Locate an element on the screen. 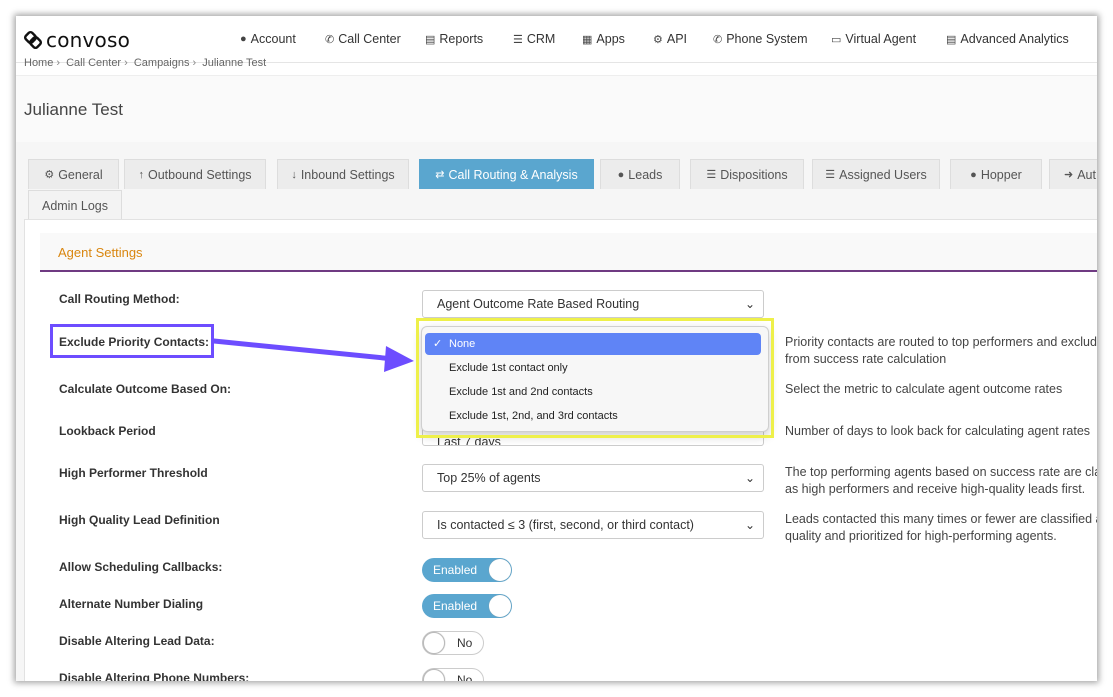 This screenshot has width=1113, height=697. user-icon: ● is located at coordinates (243, 39).